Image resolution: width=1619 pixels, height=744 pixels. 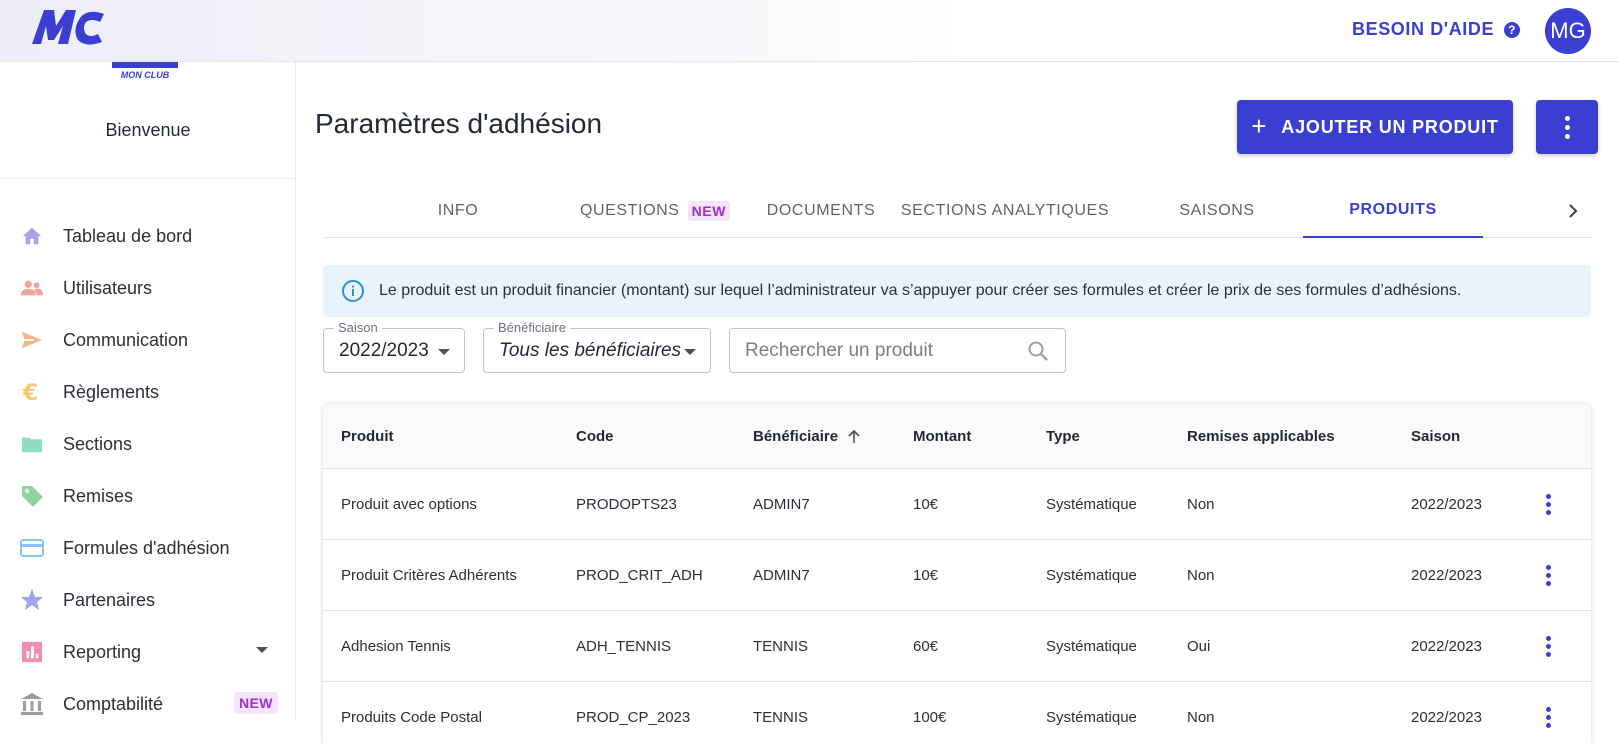 What do you see at coordinates (1512, 29) in the screenshot?
I see `question-circle-icon: ?` at bounding box center [1512, 29].